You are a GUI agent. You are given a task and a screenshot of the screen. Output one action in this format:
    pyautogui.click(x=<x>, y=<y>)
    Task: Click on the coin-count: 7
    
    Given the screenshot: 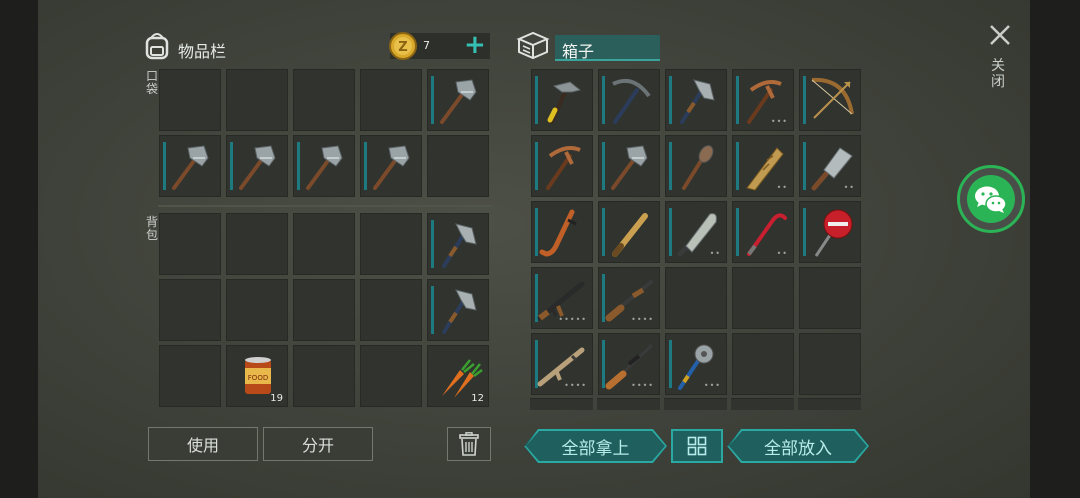 What is the action you would take?
    pyautogui.click(x=426, y=45)
    